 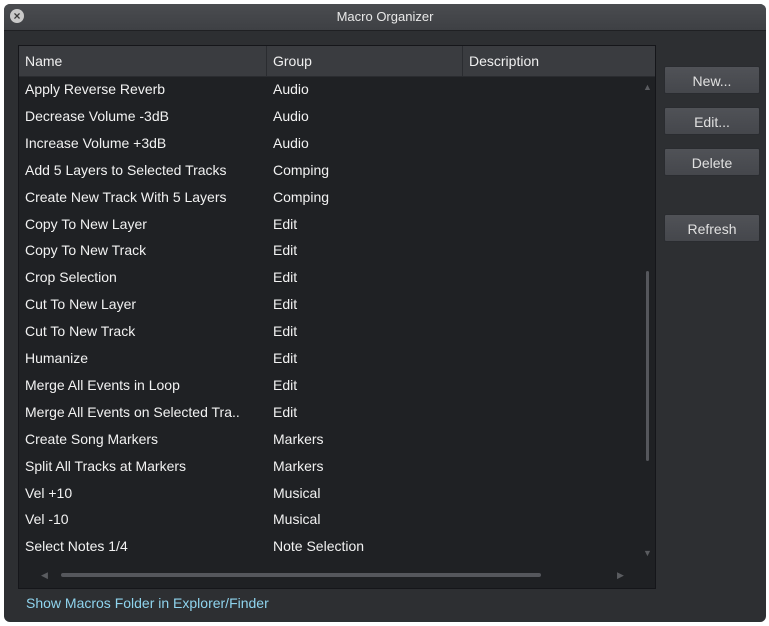 I want to click on table-row: Cut To New Track Edit, so click(x=329, y=331).